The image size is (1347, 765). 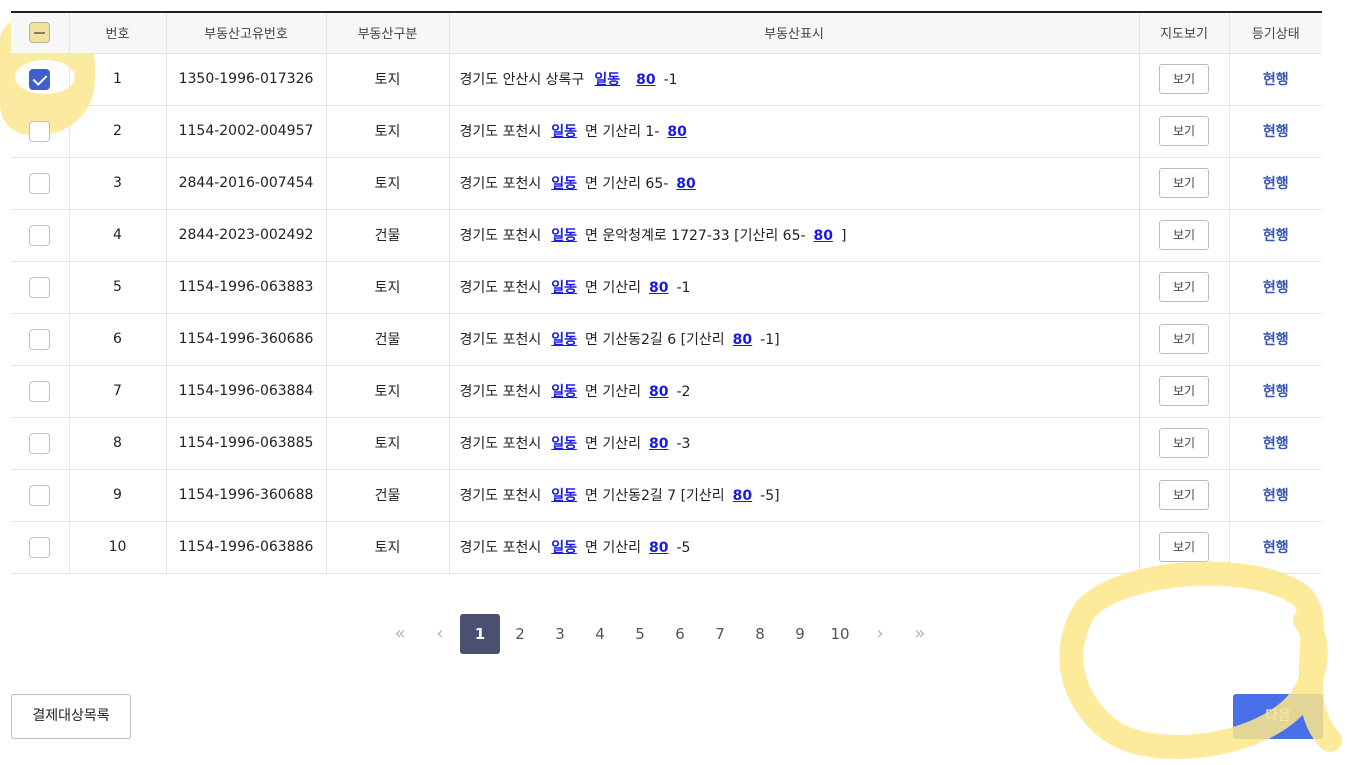 What do you see at coordinates (655, 340) in the screenshot?
I see `address-middle: 면 기산동2길 6 [기산리` at bounding box center [655, 340].